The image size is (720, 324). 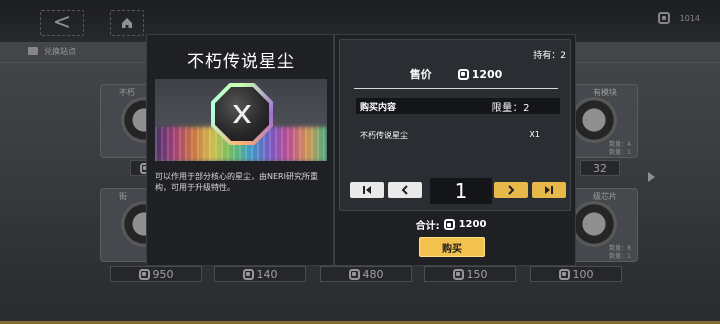 What do you see at coordinates (450, 135) in the screenshot?
I see `contents-item-row: 不朽传说星尘 X1` at bounding box center [450, 135].